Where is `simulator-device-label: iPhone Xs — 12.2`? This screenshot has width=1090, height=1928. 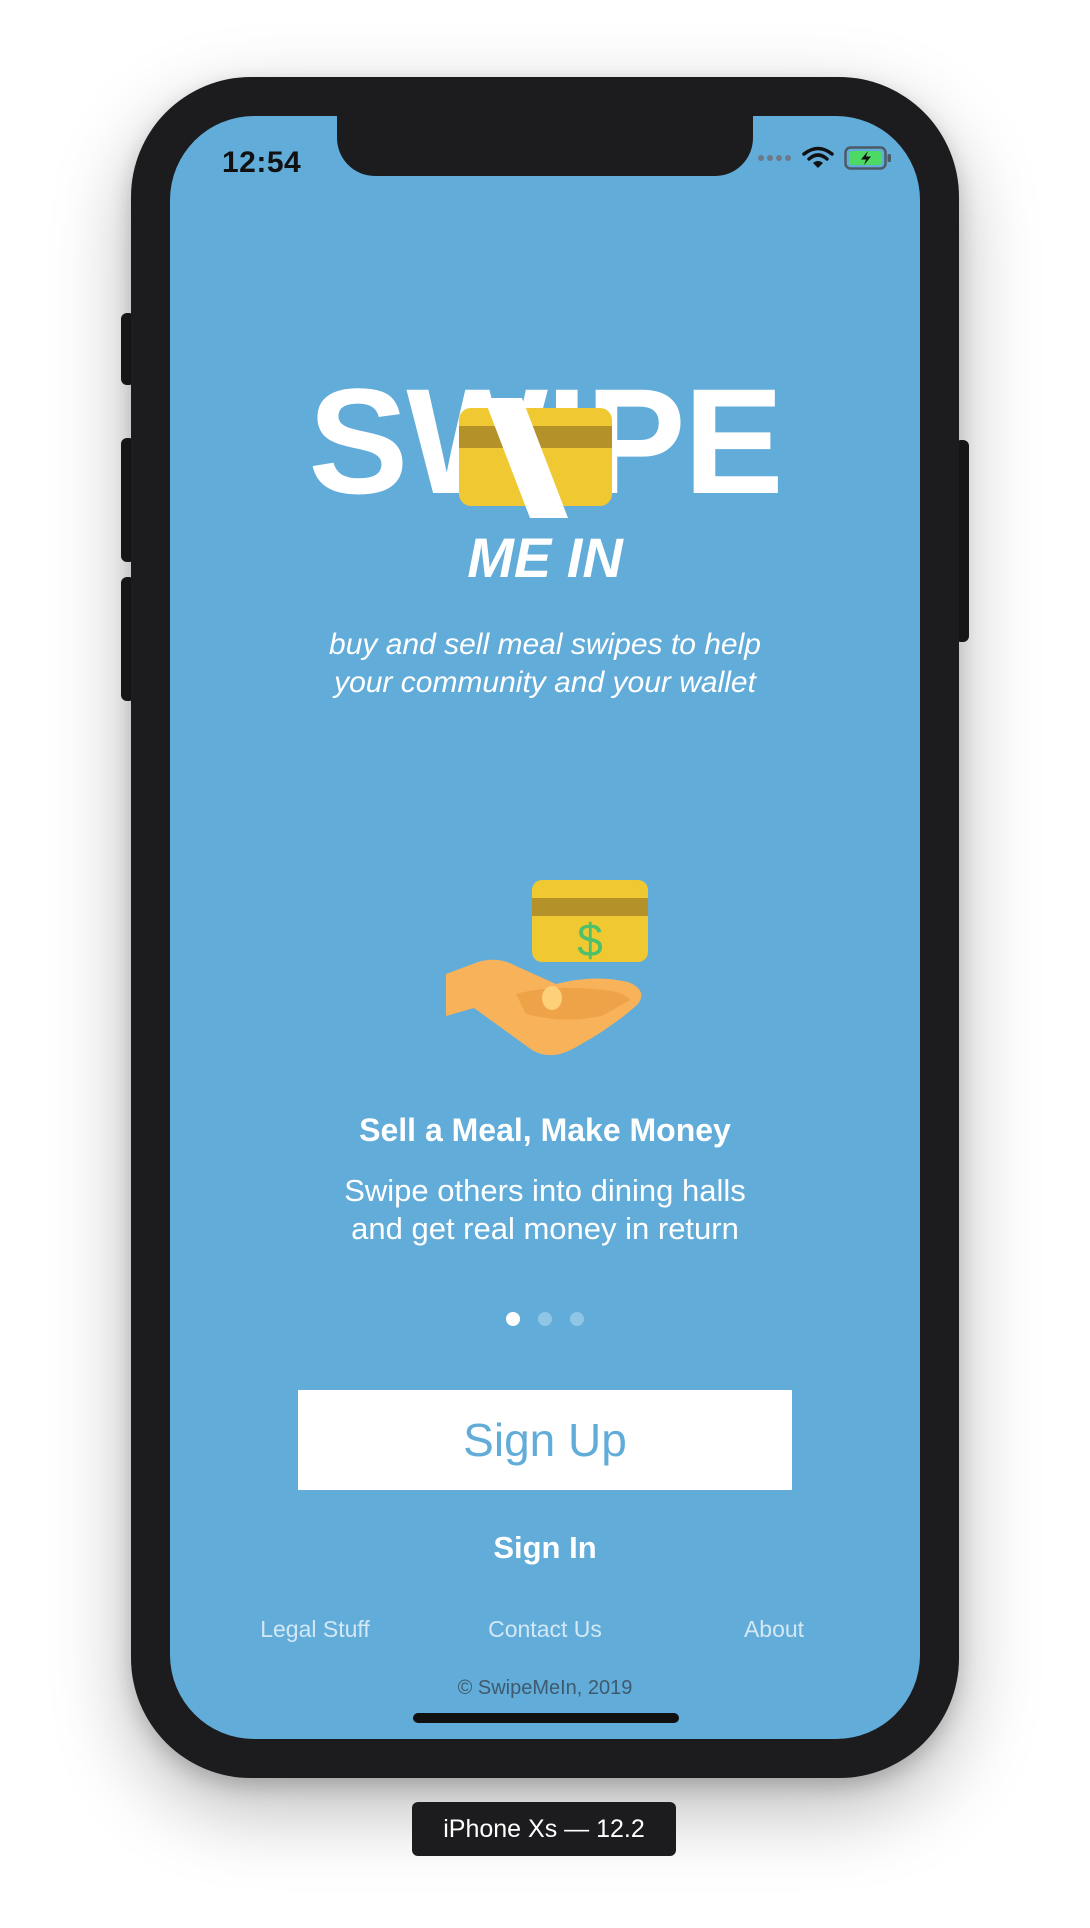 simulator-device-label: iPhone Xs — 12.2 is located at coordinates (544, 1829).